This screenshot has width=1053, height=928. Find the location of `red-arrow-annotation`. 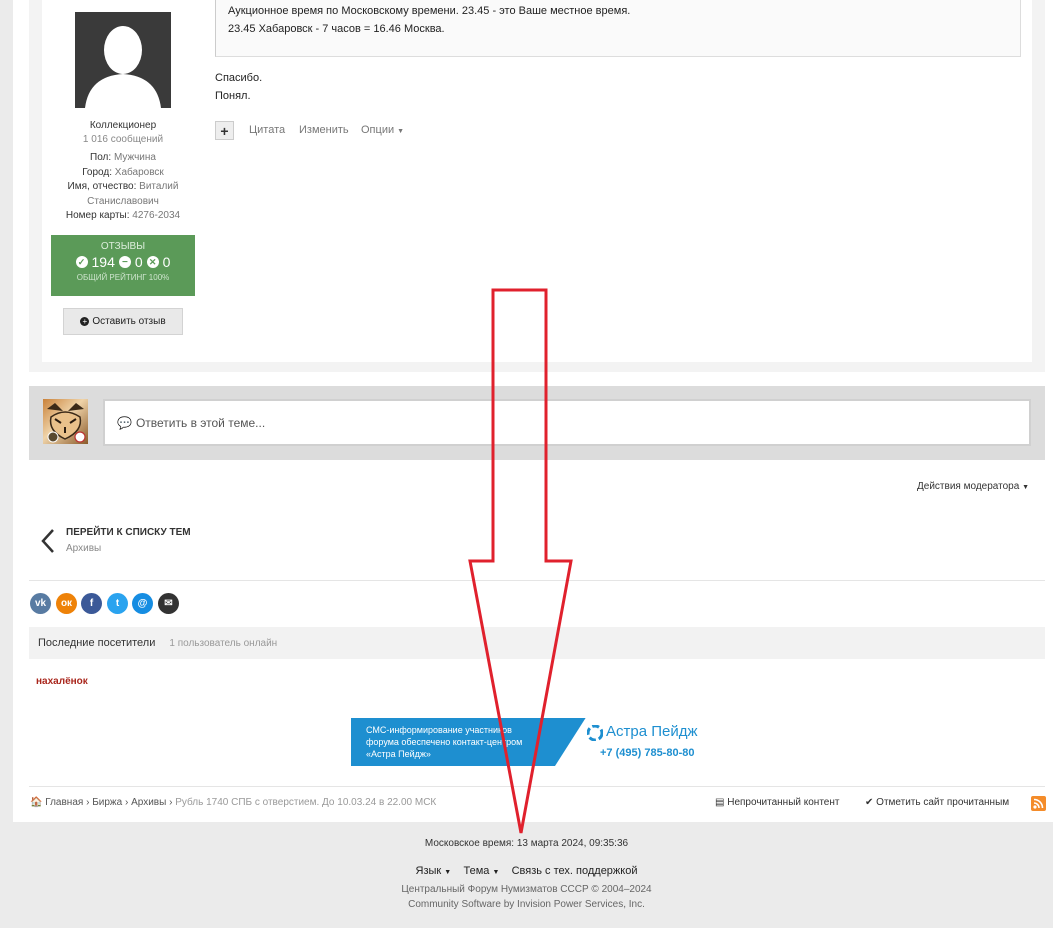

red-arrow-annotation is located at coordinates (520, 561).